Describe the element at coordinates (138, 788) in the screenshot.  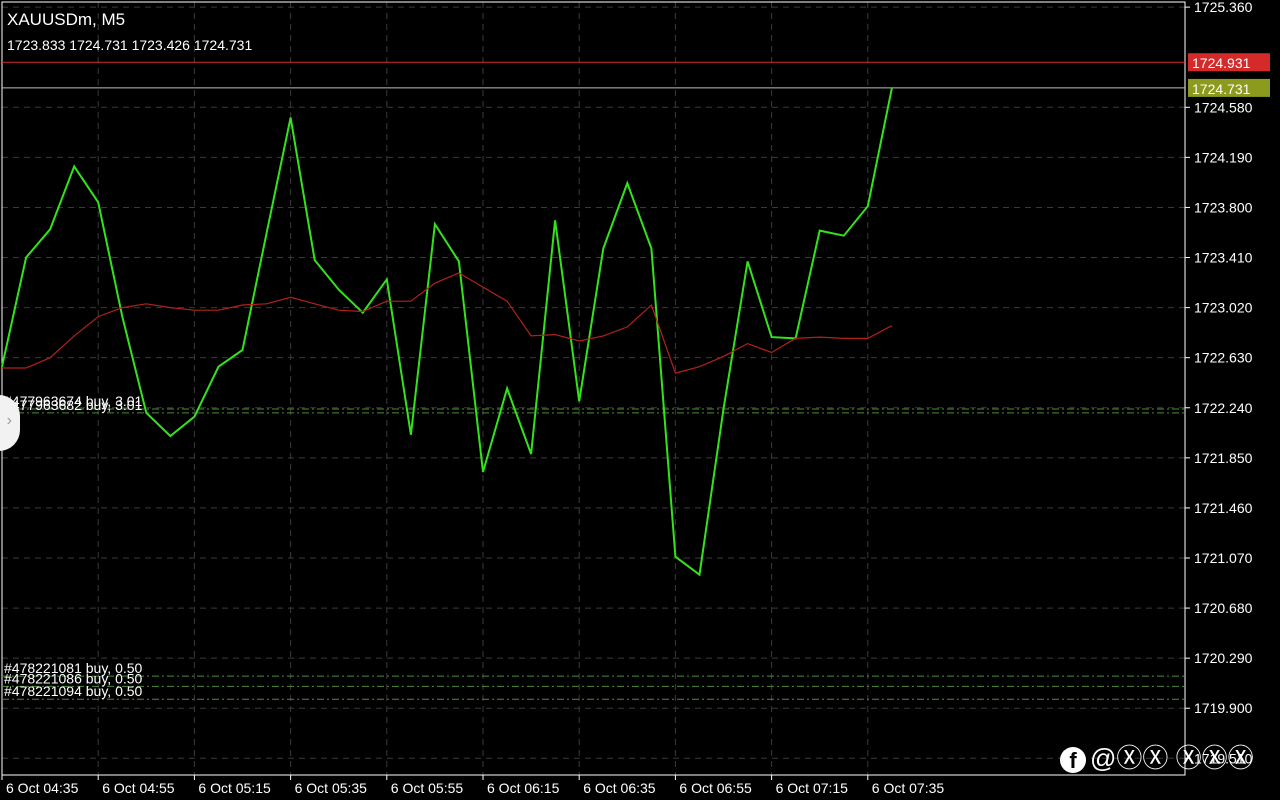
I see `x-tick-label: 6 Oct 04:55` at that location.